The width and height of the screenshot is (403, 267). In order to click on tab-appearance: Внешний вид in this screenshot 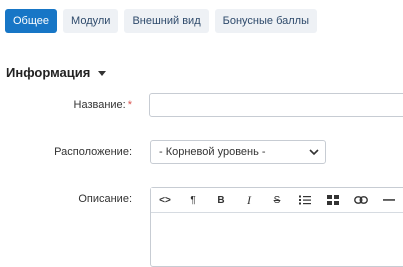, I will do `click(166, 21)`.